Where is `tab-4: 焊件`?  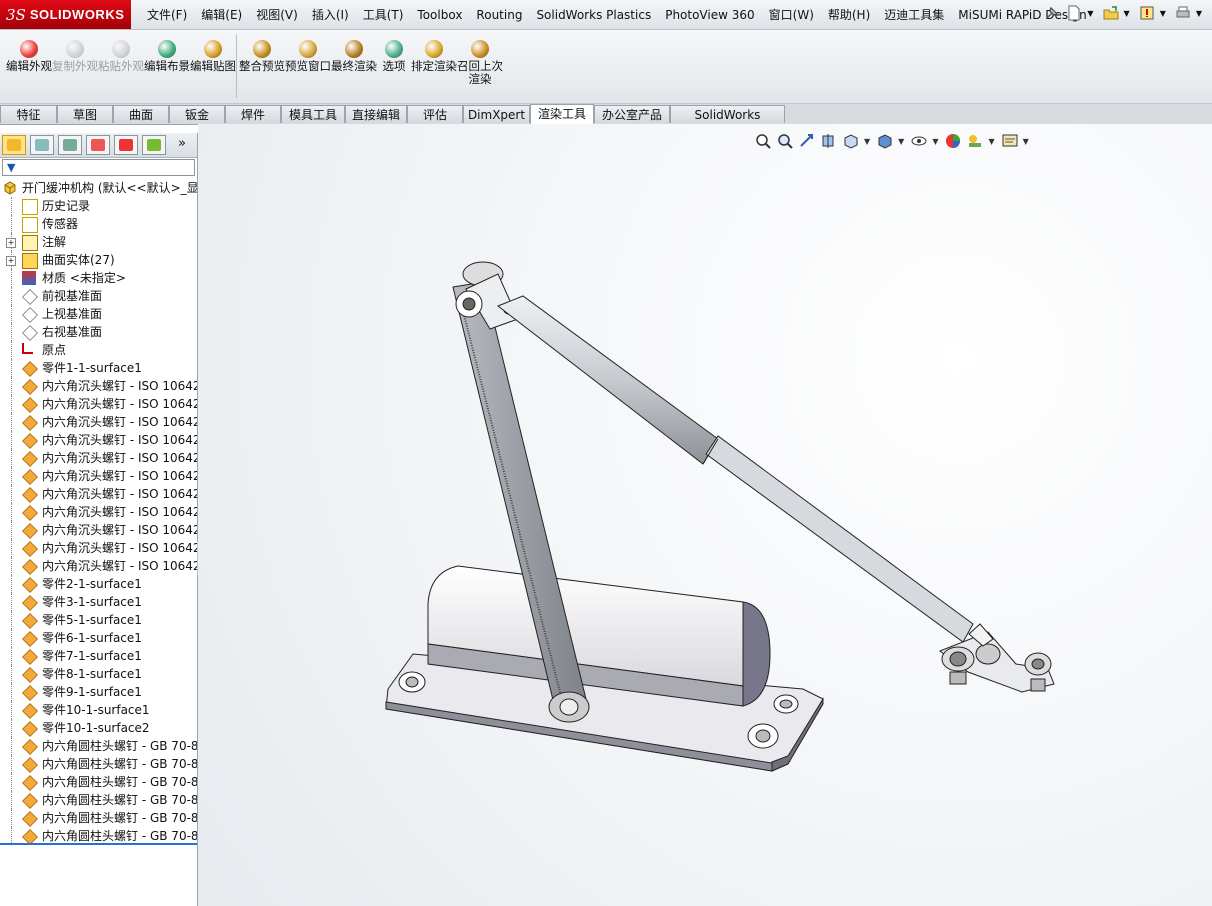 tab-4: 焊件 is located at coordinates (253, 114).